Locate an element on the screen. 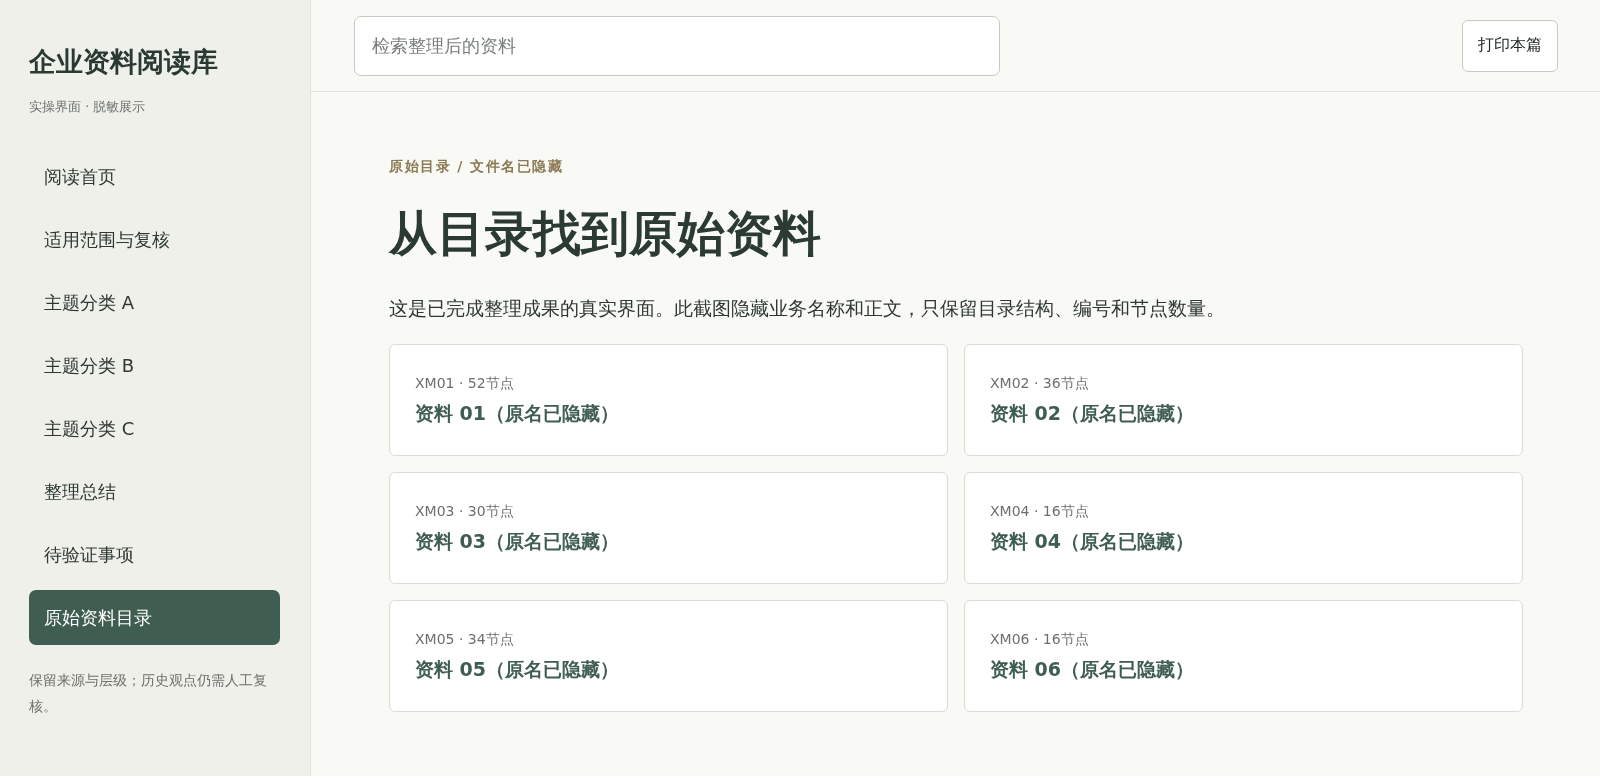 Image resolution: width=1600 pixels, height=776 pixels. card-title: 资料 01（原名已隐藏） is located at coordinates (518, 413).